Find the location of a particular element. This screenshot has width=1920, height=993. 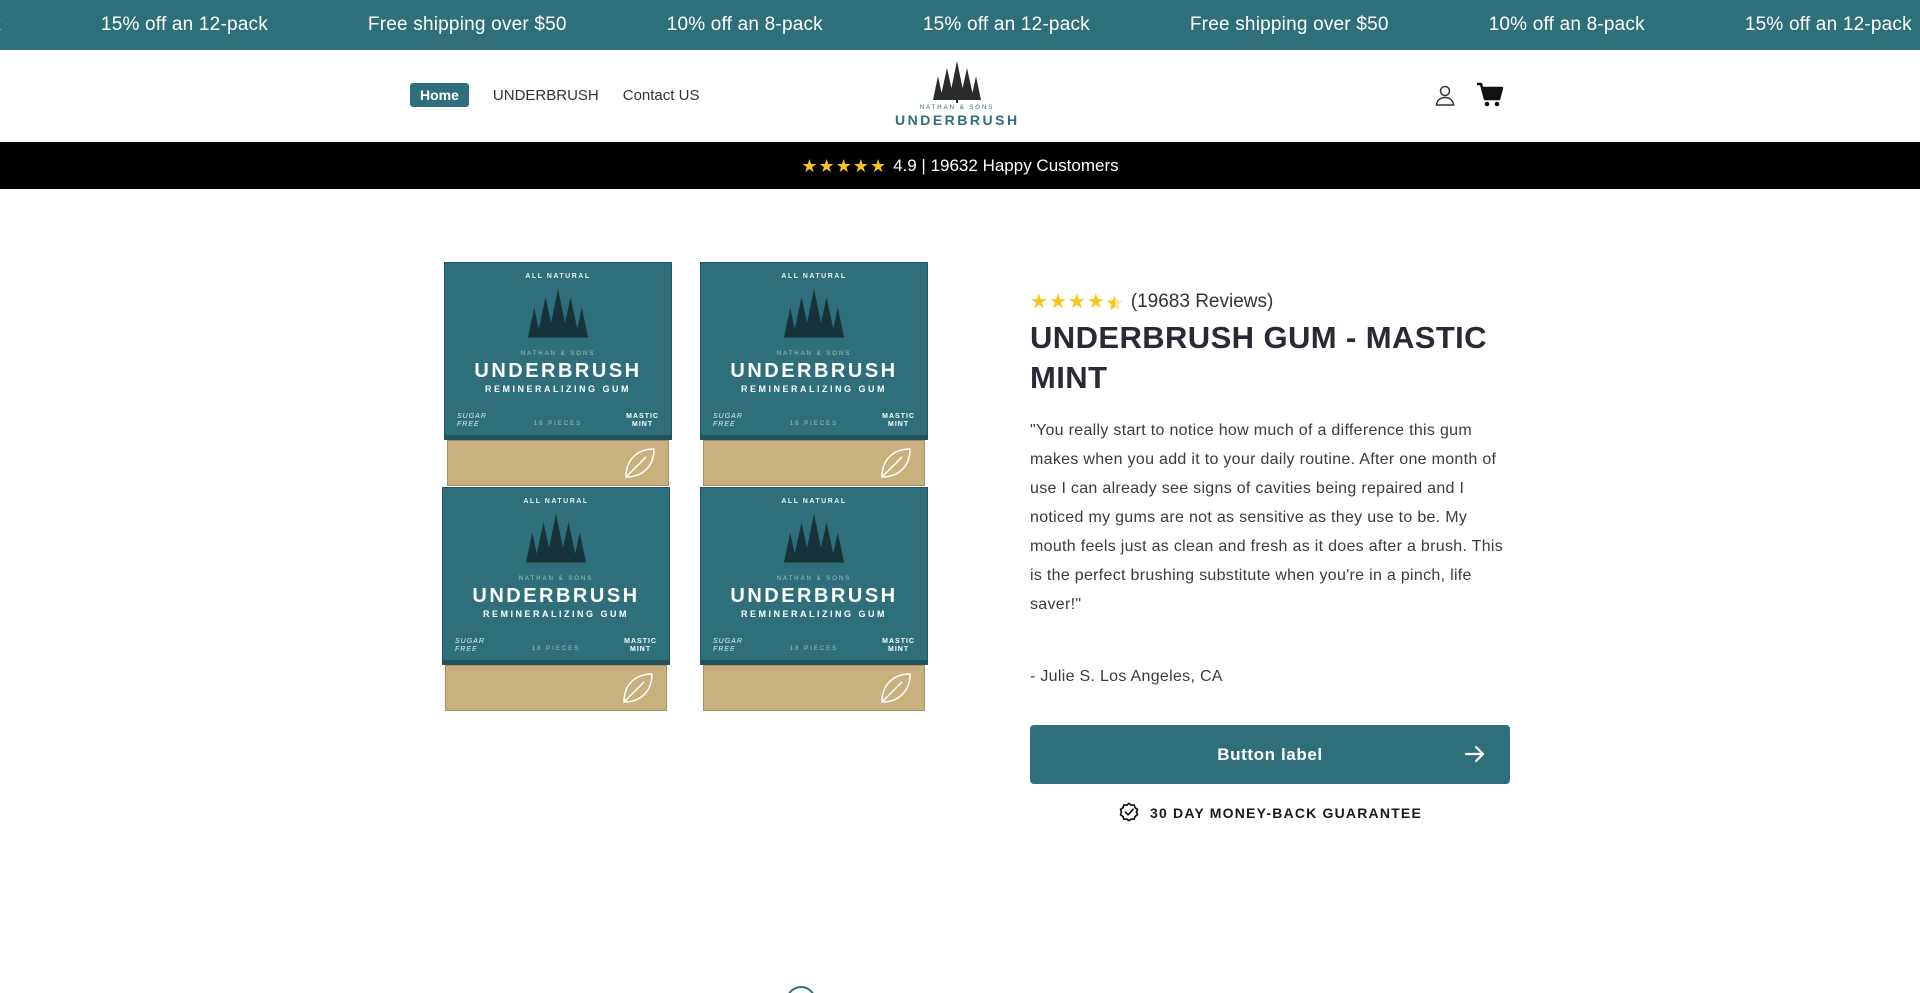

logo-wordmark: UNDERBRUSH is located at coordinates (957, 120).